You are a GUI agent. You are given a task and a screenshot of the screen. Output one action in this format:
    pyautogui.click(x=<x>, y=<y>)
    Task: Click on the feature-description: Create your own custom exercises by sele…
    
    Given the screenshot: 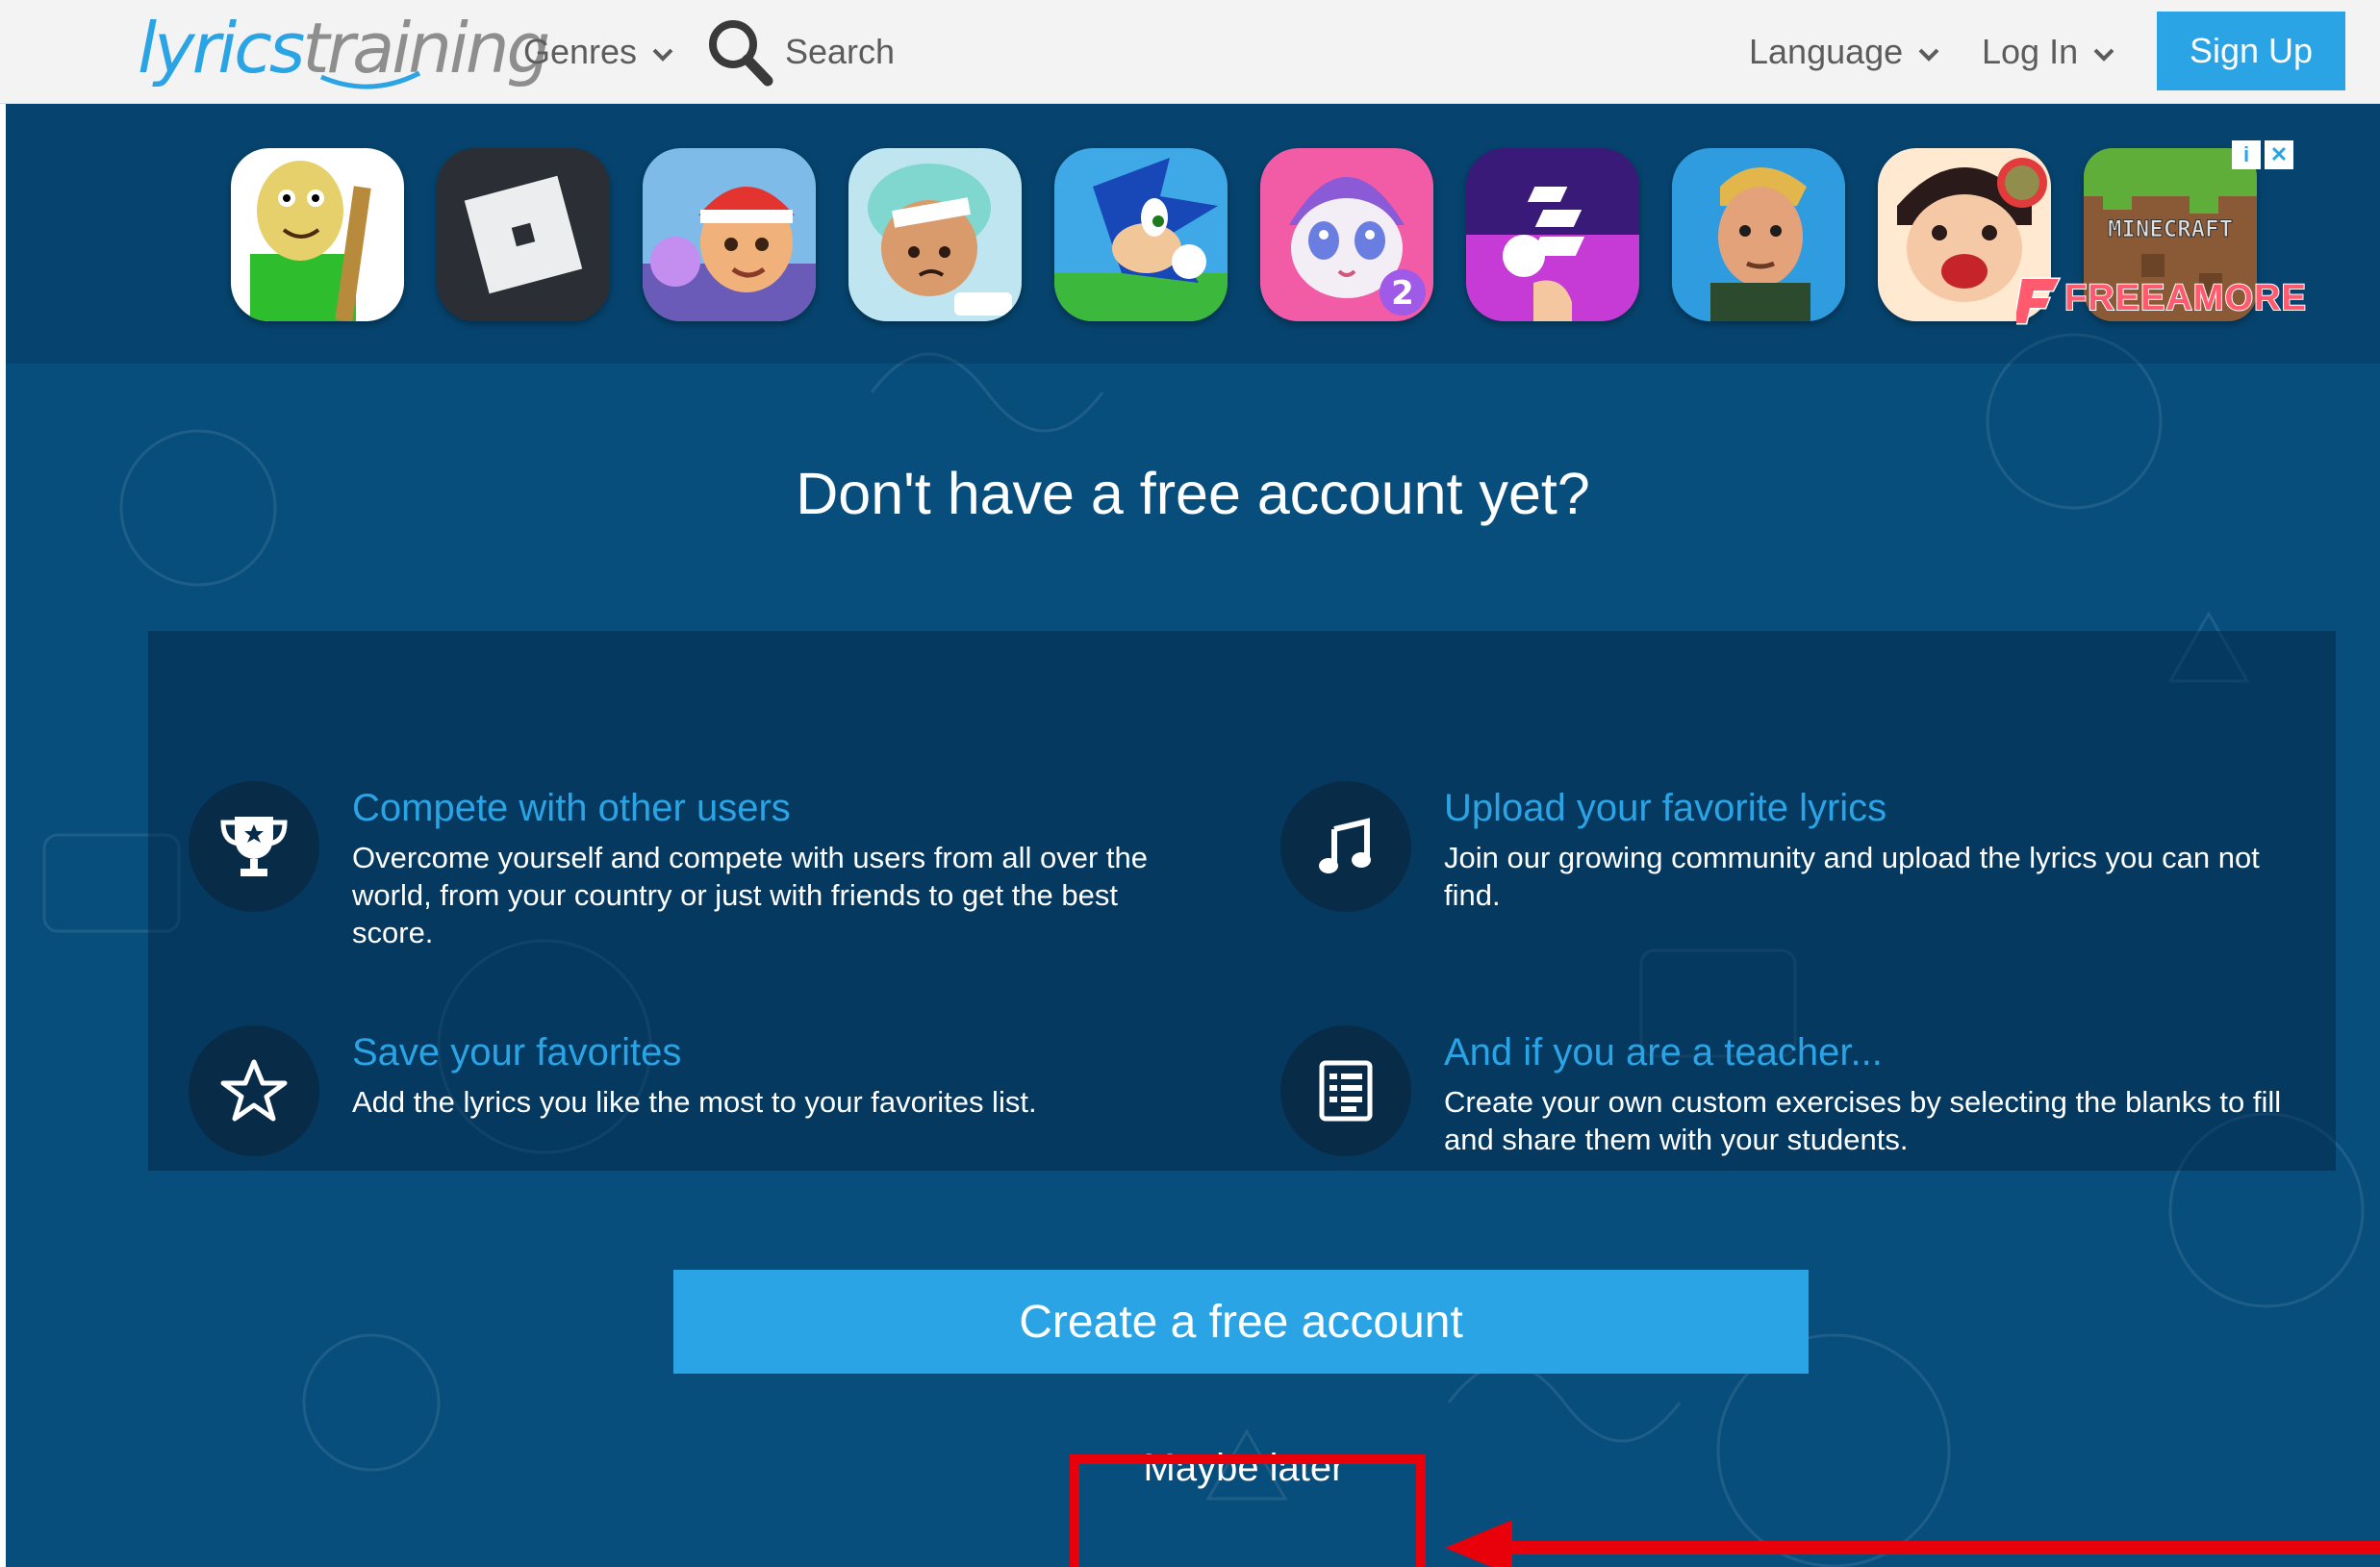 What is the action you would take?
    pyautogui.click(x=1863, y=1120)
    